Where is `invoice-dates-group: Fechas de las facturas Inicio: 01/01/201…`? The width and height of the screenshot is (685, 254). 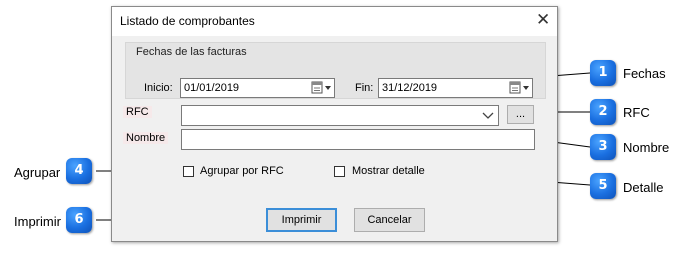
invoice-dates-group: Fechas de las facturas Inicio: 01/01/201… is located at coordinates (335, 70).